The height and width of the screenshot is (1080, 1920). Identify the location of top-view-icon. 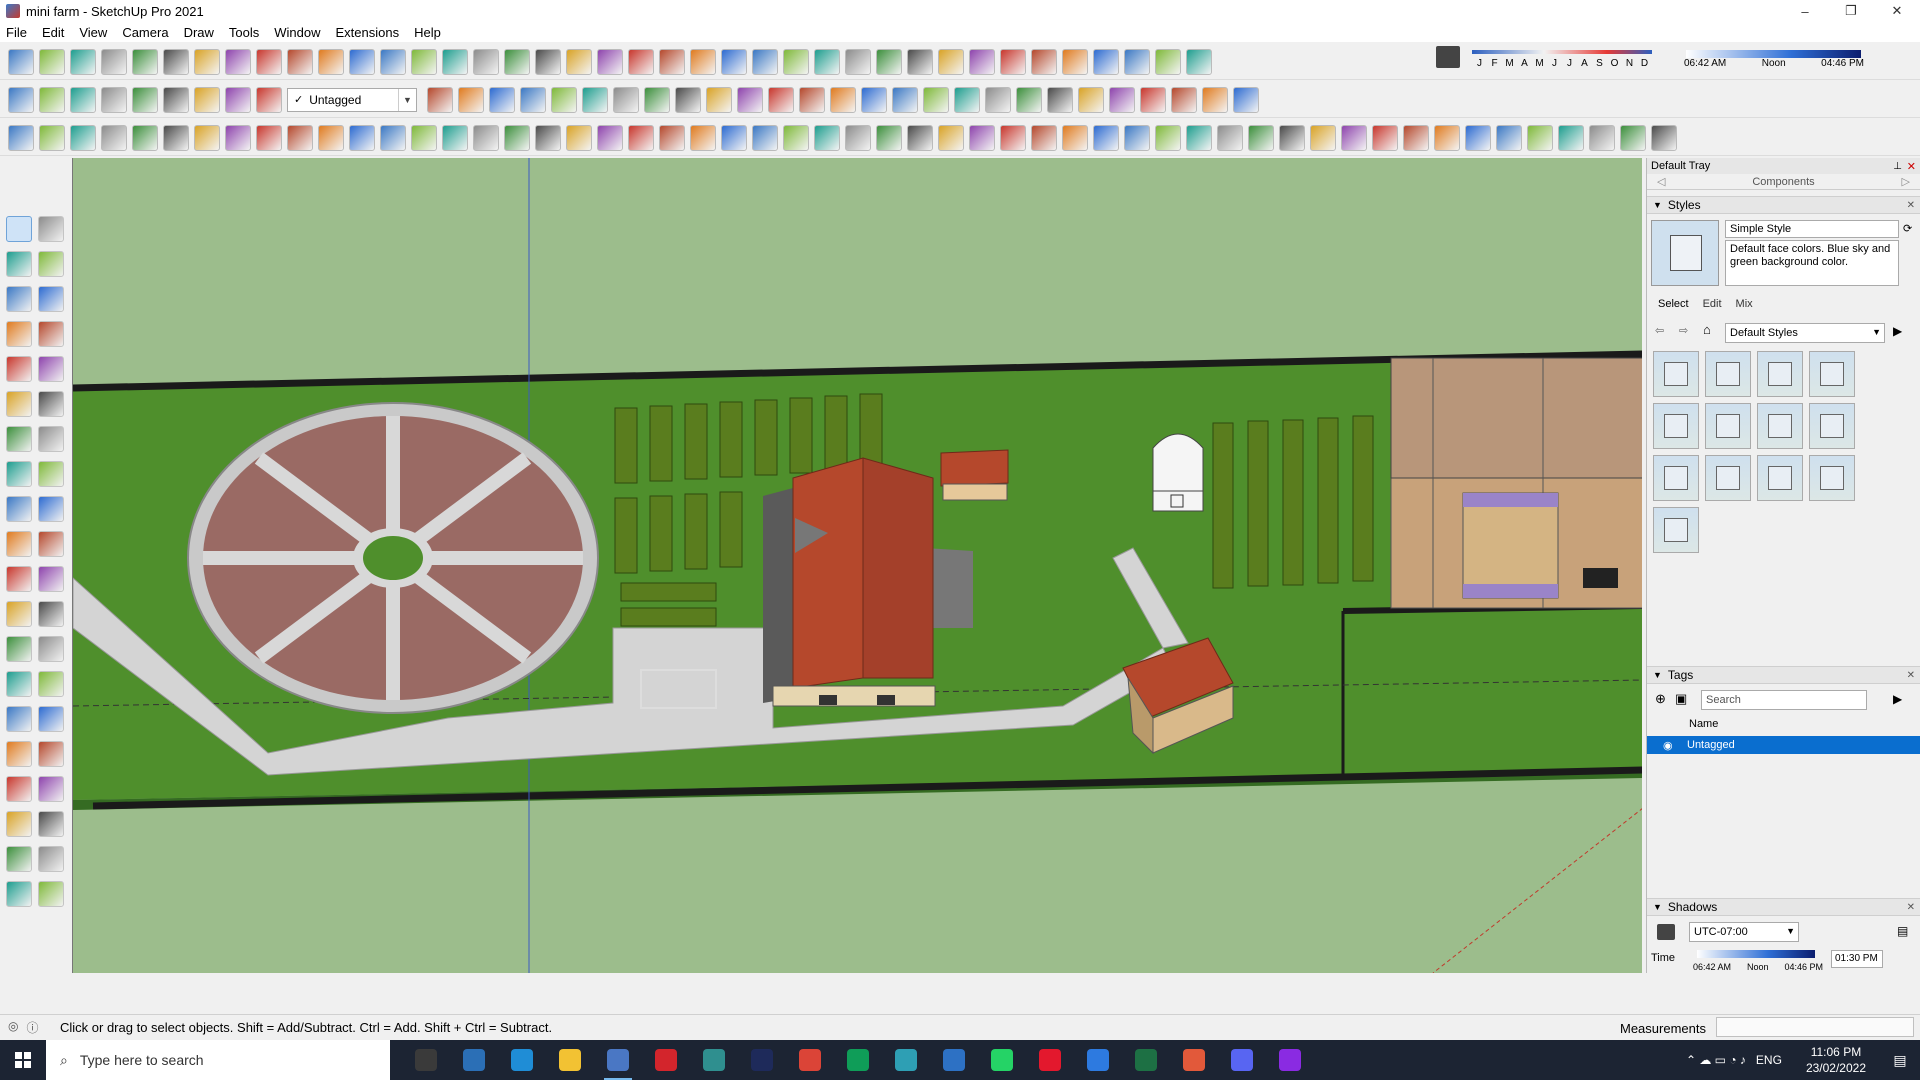
(52, 99).